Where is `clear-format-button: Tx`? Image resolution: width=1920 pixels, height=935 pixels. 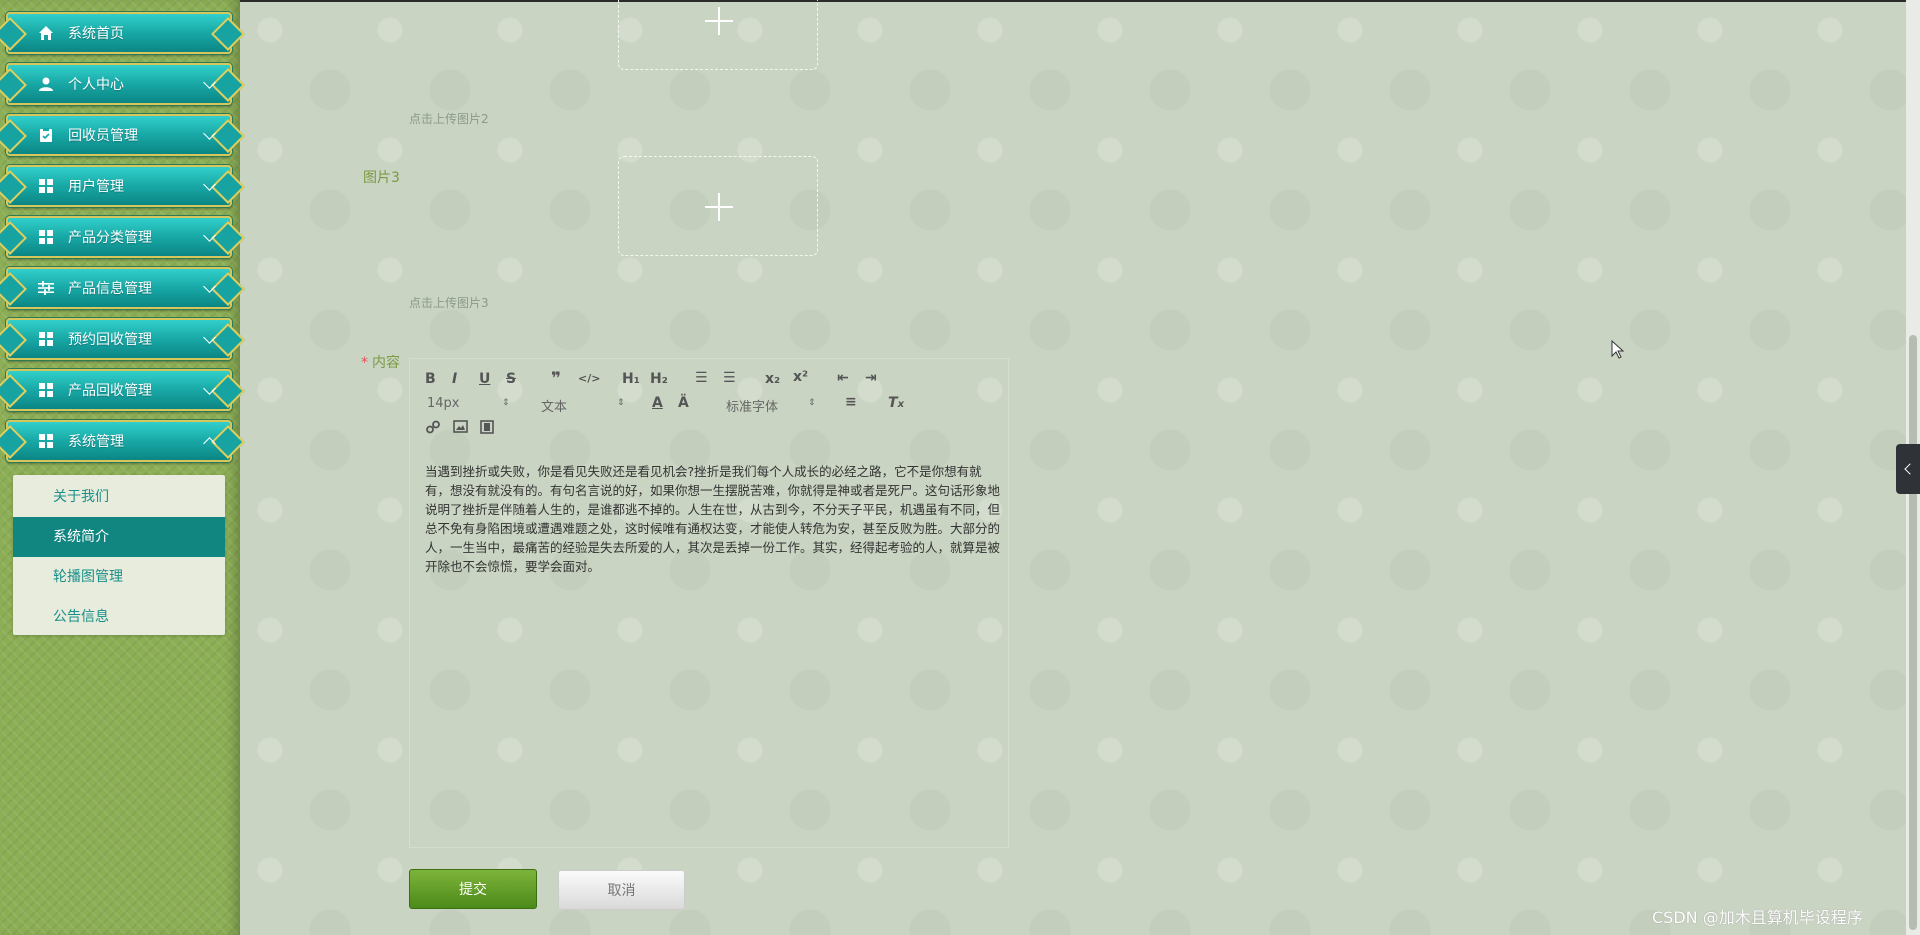
clear-format-button: Tx is located at coordinates (896, 403).